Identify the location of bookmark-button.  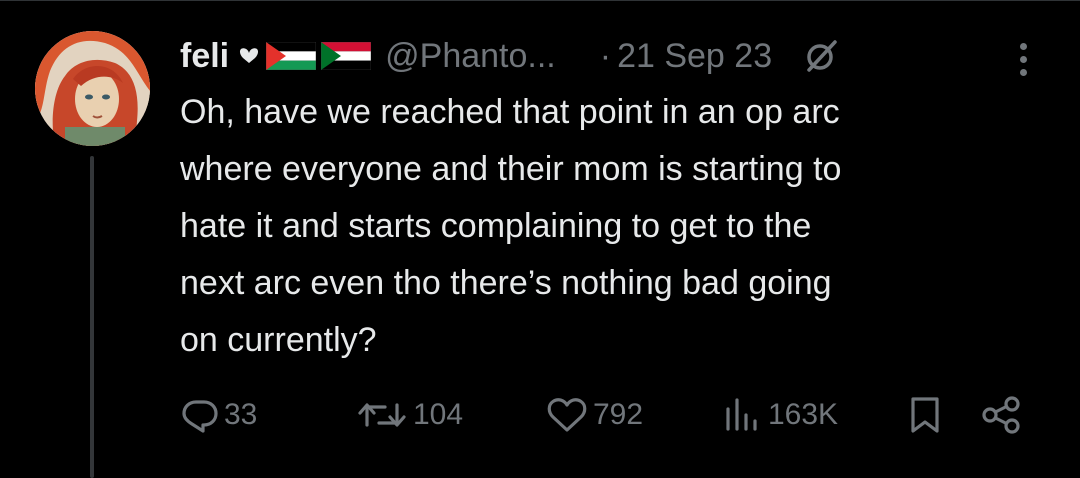
(925, 415).